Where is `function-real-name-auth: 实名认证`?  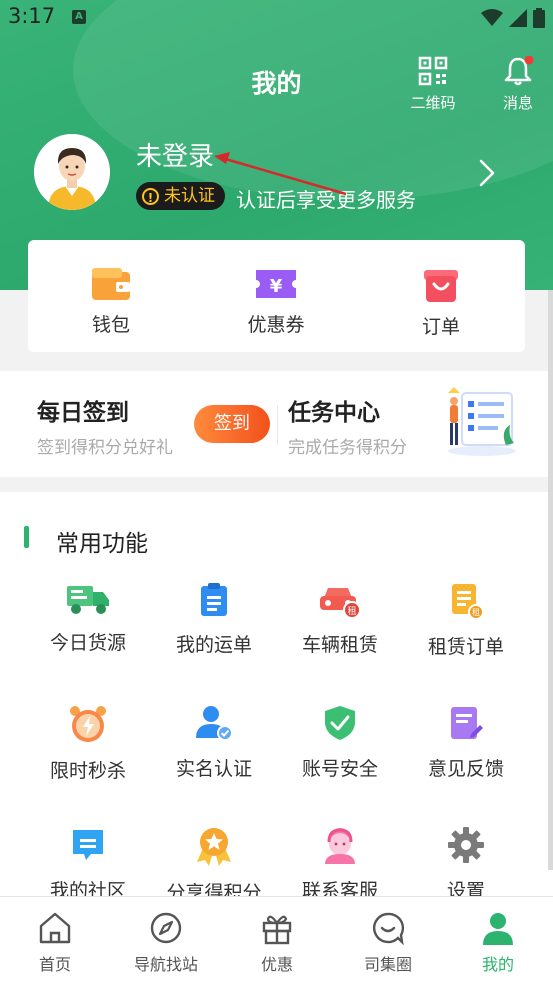
function-real-name-auth: 实名认证 is located at coordinates (214, 742).